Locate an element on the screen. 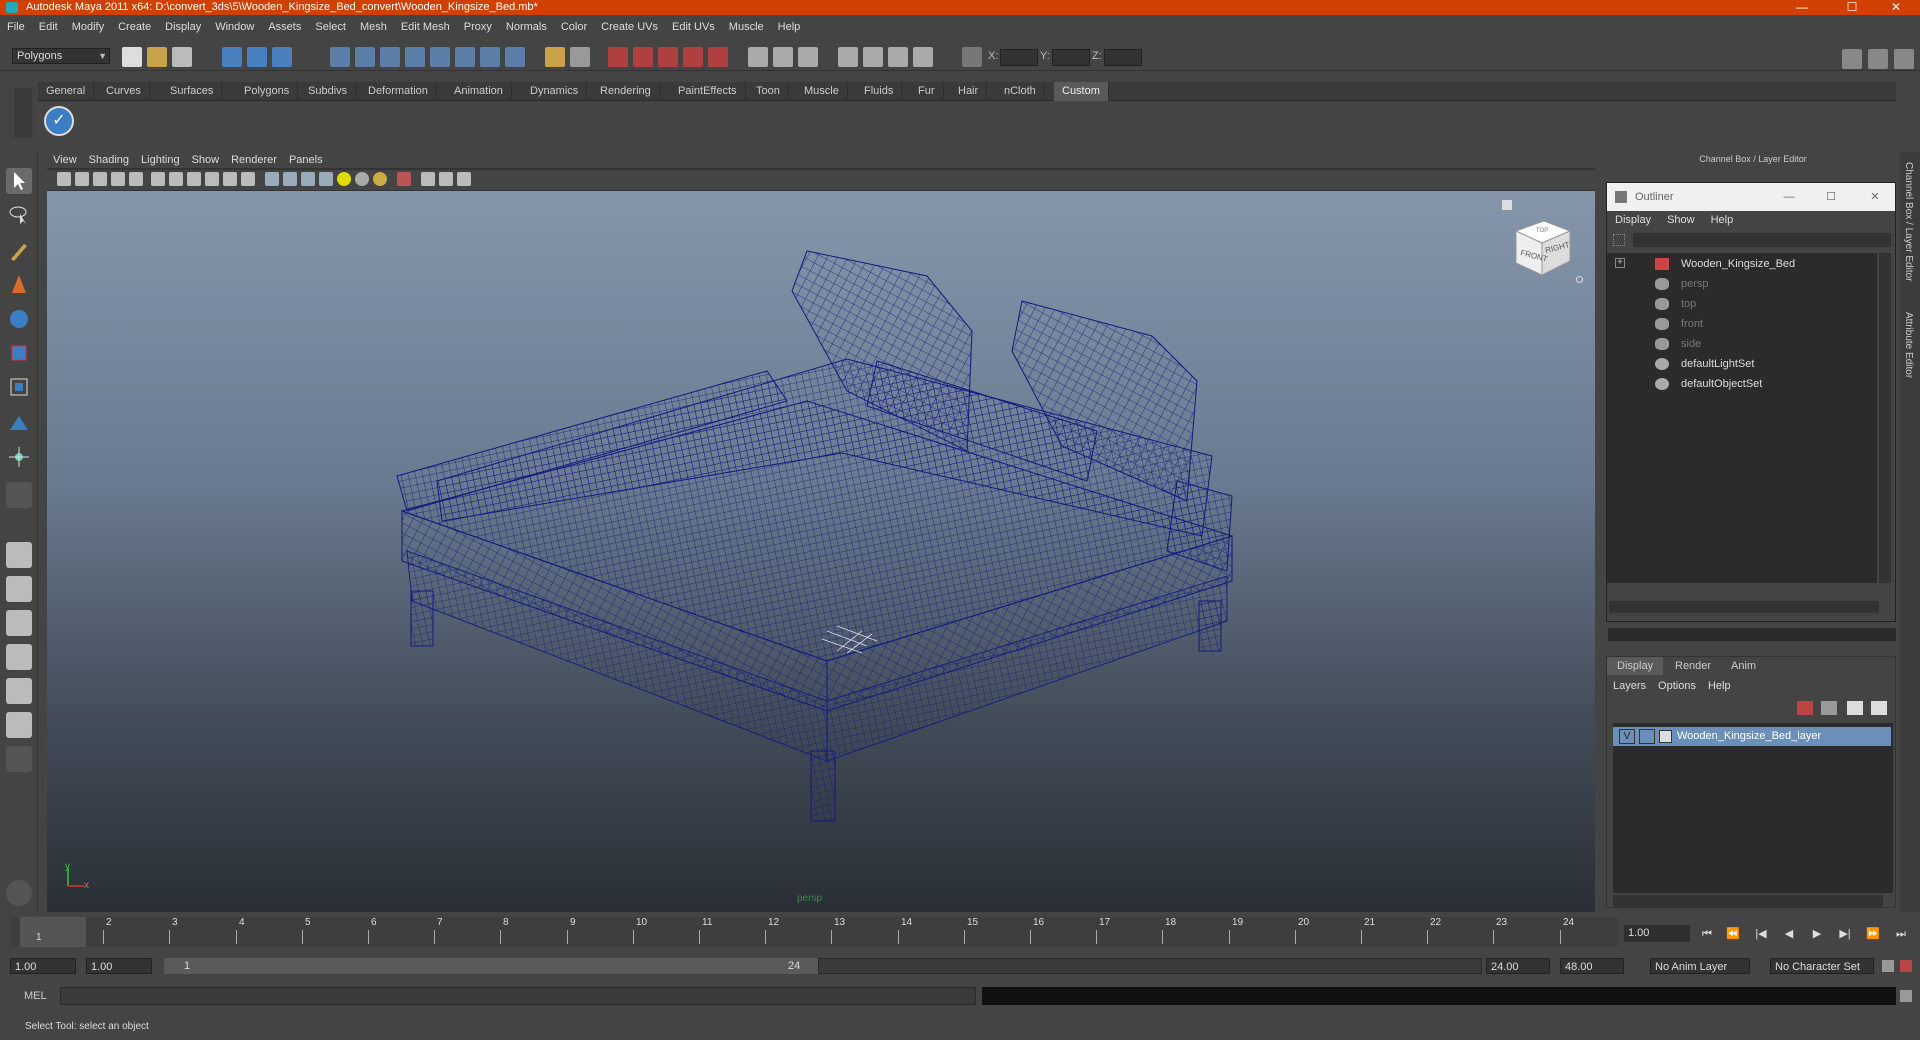 This screenshot has height=1040, width=1920. go-to-end-button: ⏭ is located at coordinates (1901, 934).